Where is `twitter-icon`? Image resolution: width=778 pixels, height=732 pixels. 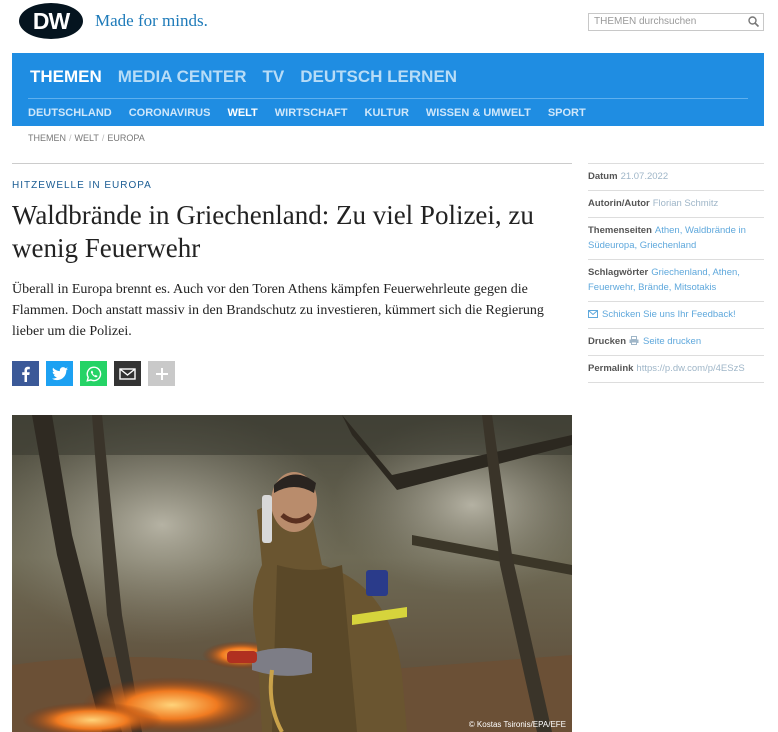 twitter-icon is located at coordinates (59, 373).